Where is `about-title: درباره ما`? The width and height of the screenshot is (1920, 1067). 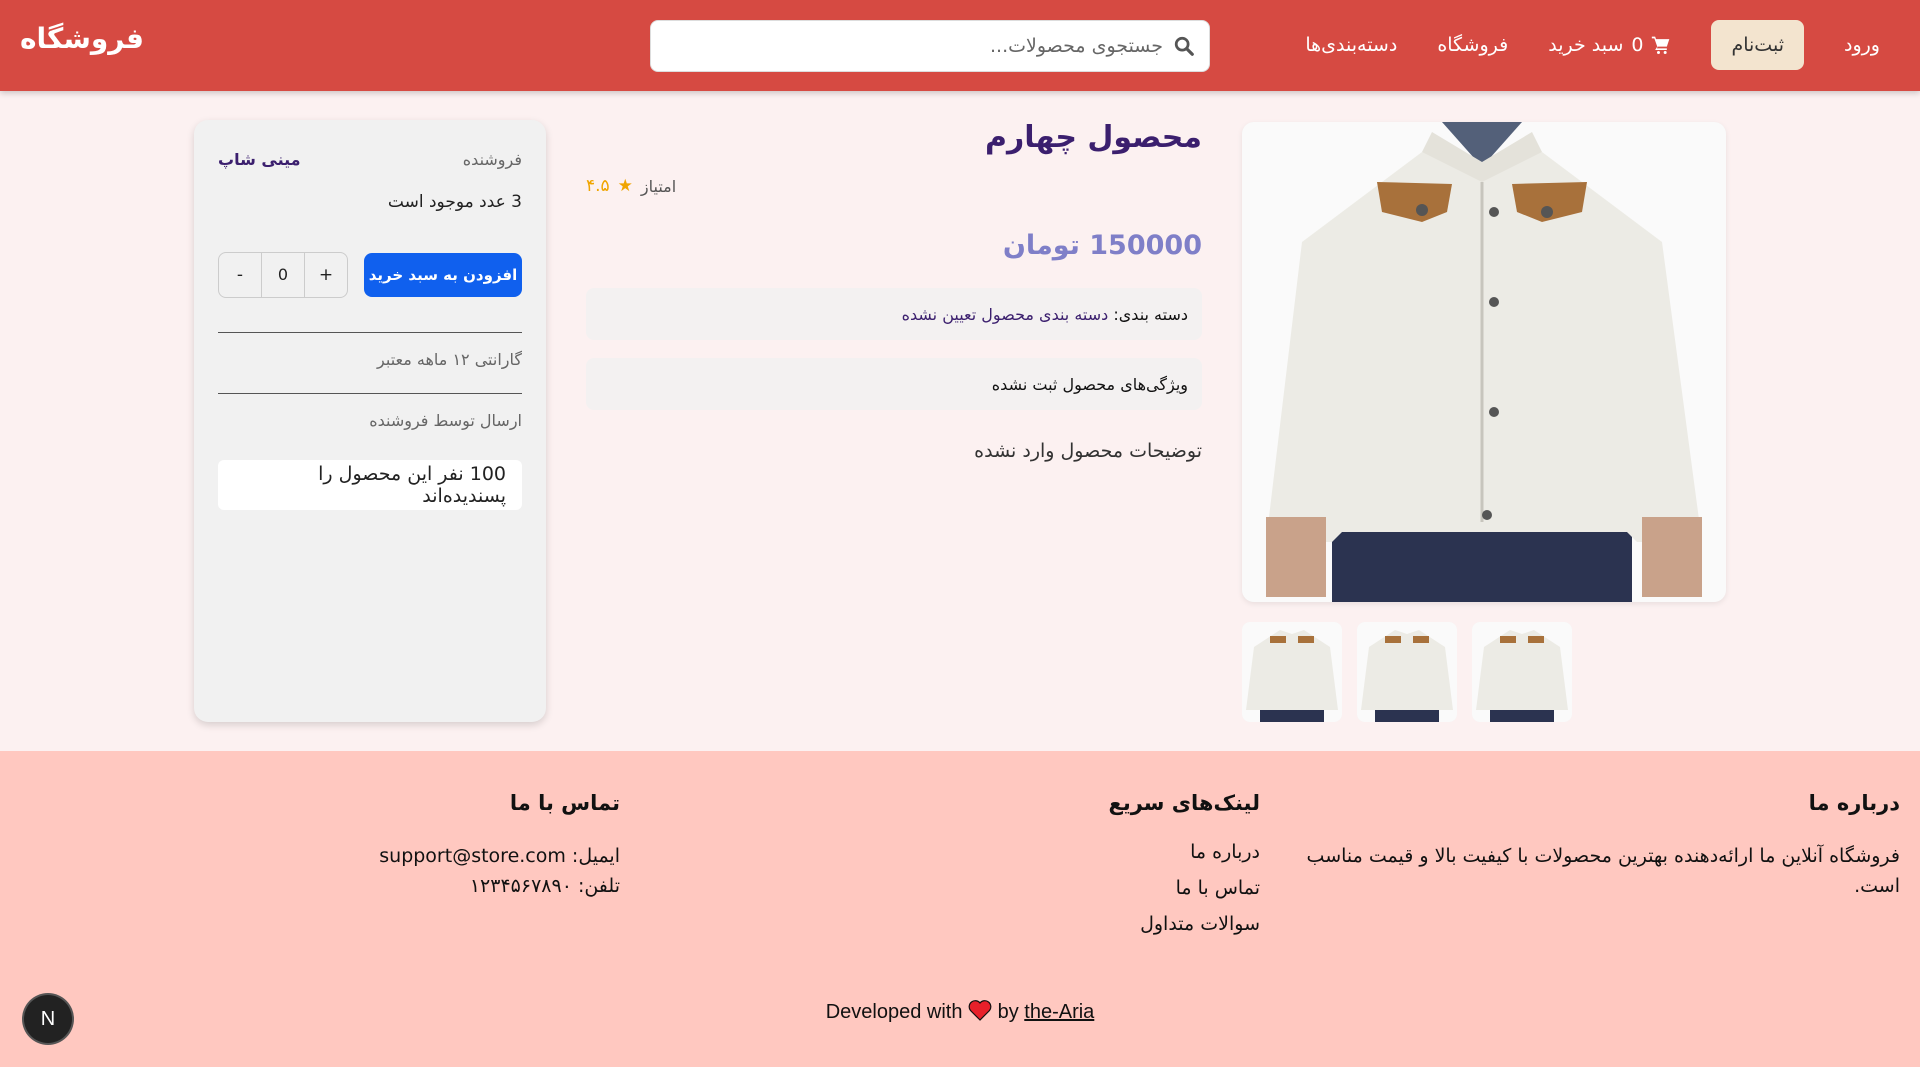 about-title: درباره ما is located at coordinates (1854, 803).